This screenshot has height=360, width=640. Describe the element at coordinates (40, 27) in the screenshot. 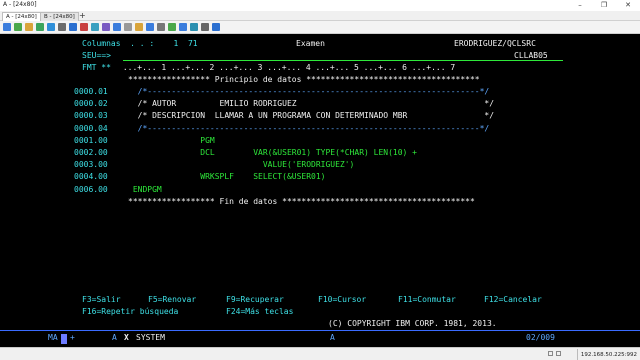

I see `upload-icon` at that location.